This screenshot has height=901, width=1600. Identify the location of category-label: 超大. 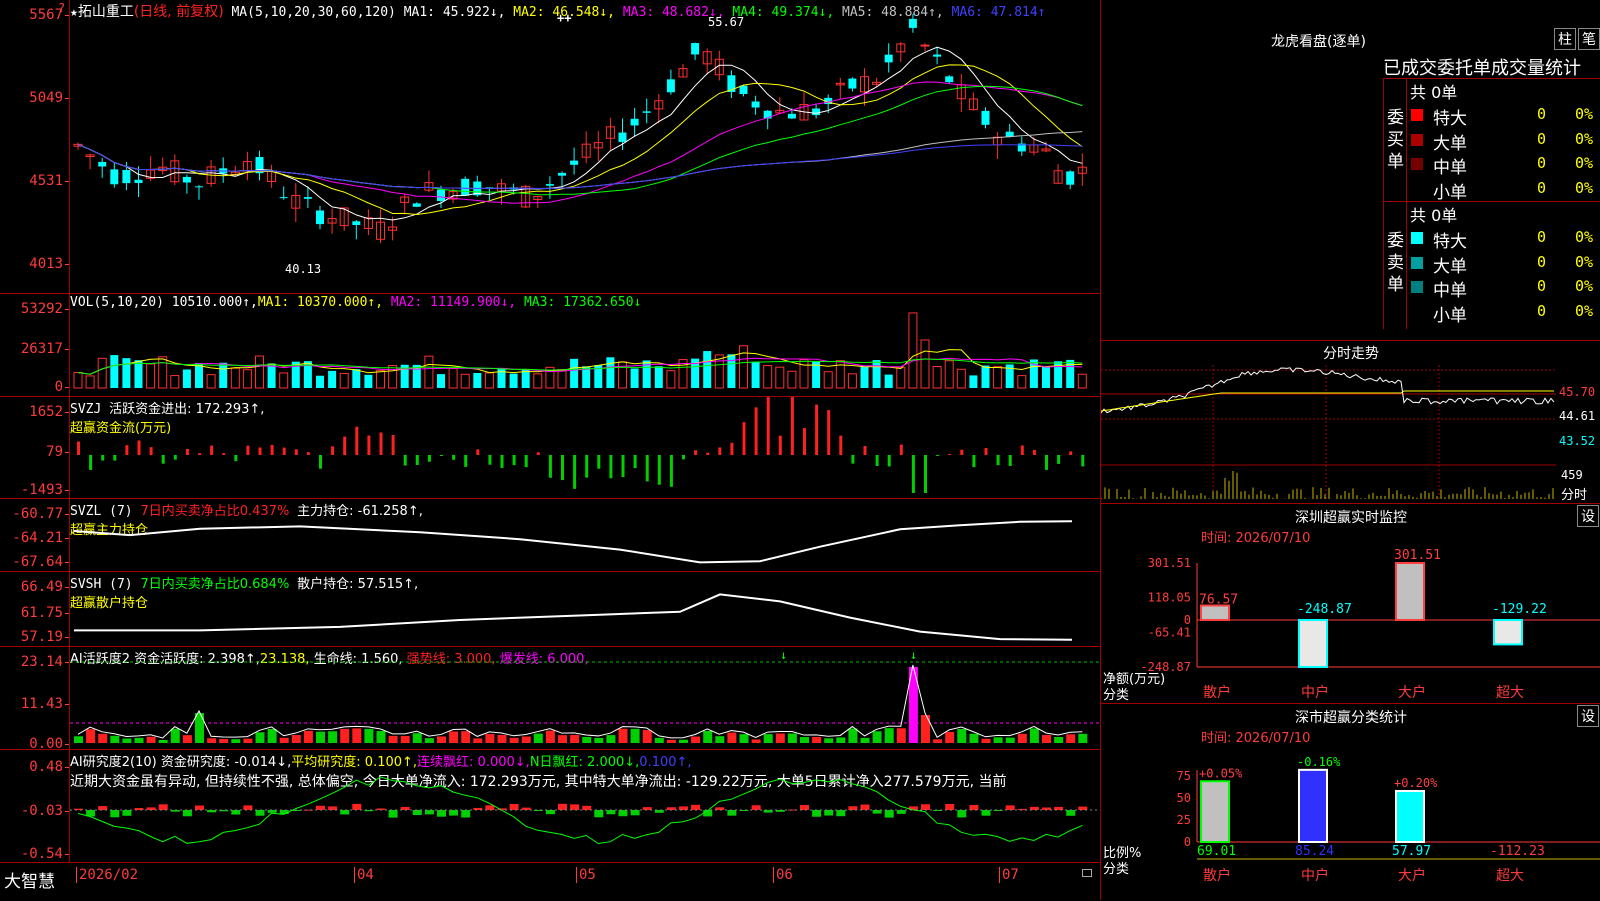
(1510, 693).